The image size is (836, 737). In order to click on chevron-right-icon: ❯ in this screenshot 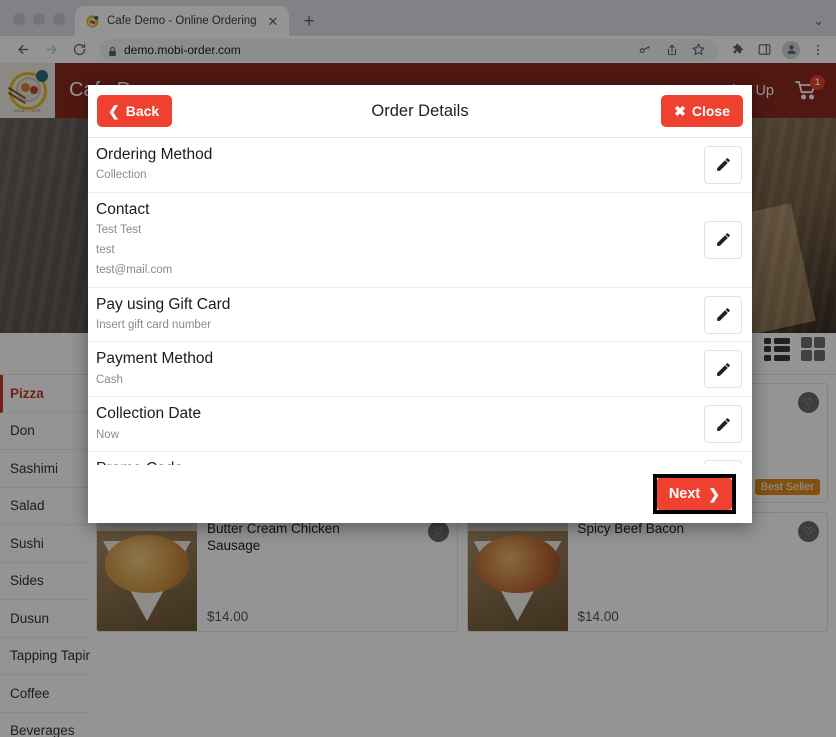, I will do `click(714, 494)`.